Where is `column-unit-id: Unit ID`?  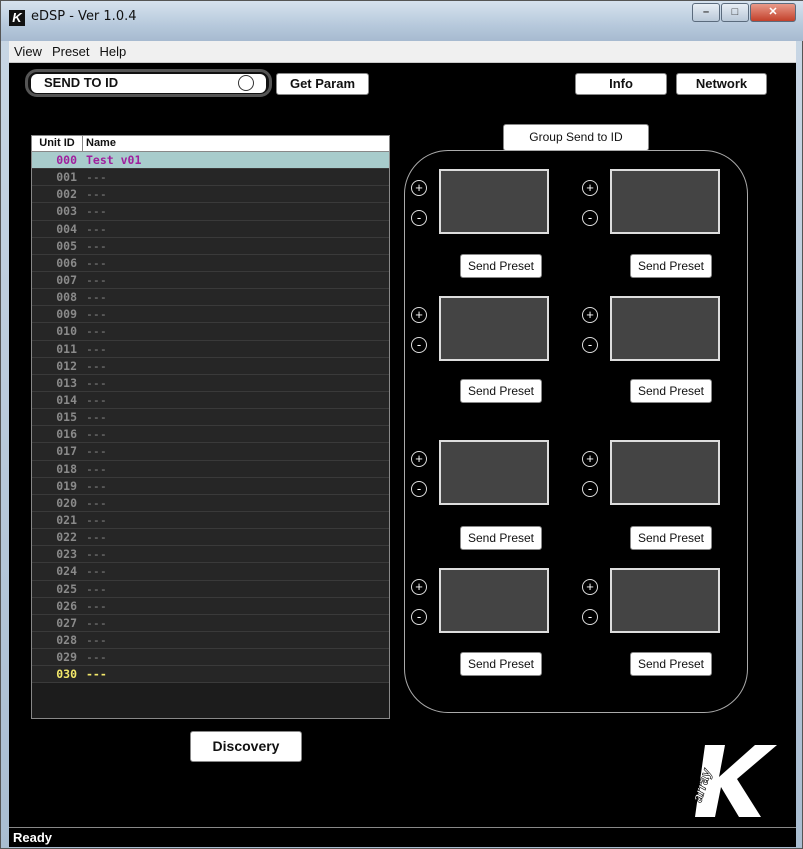 column-unit-id: Unit ID is located at coordinates (57, 143).